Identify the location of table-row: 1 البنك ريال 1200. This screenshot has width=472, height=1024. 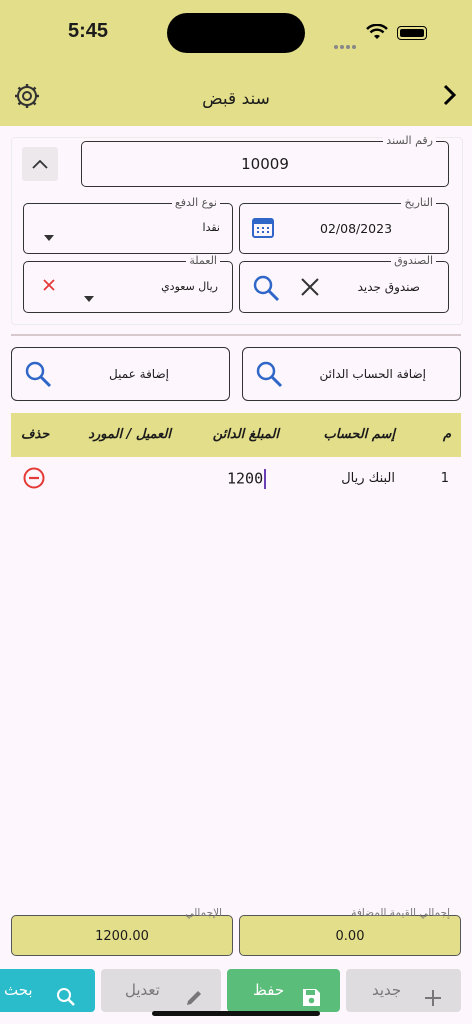
(236, 479).